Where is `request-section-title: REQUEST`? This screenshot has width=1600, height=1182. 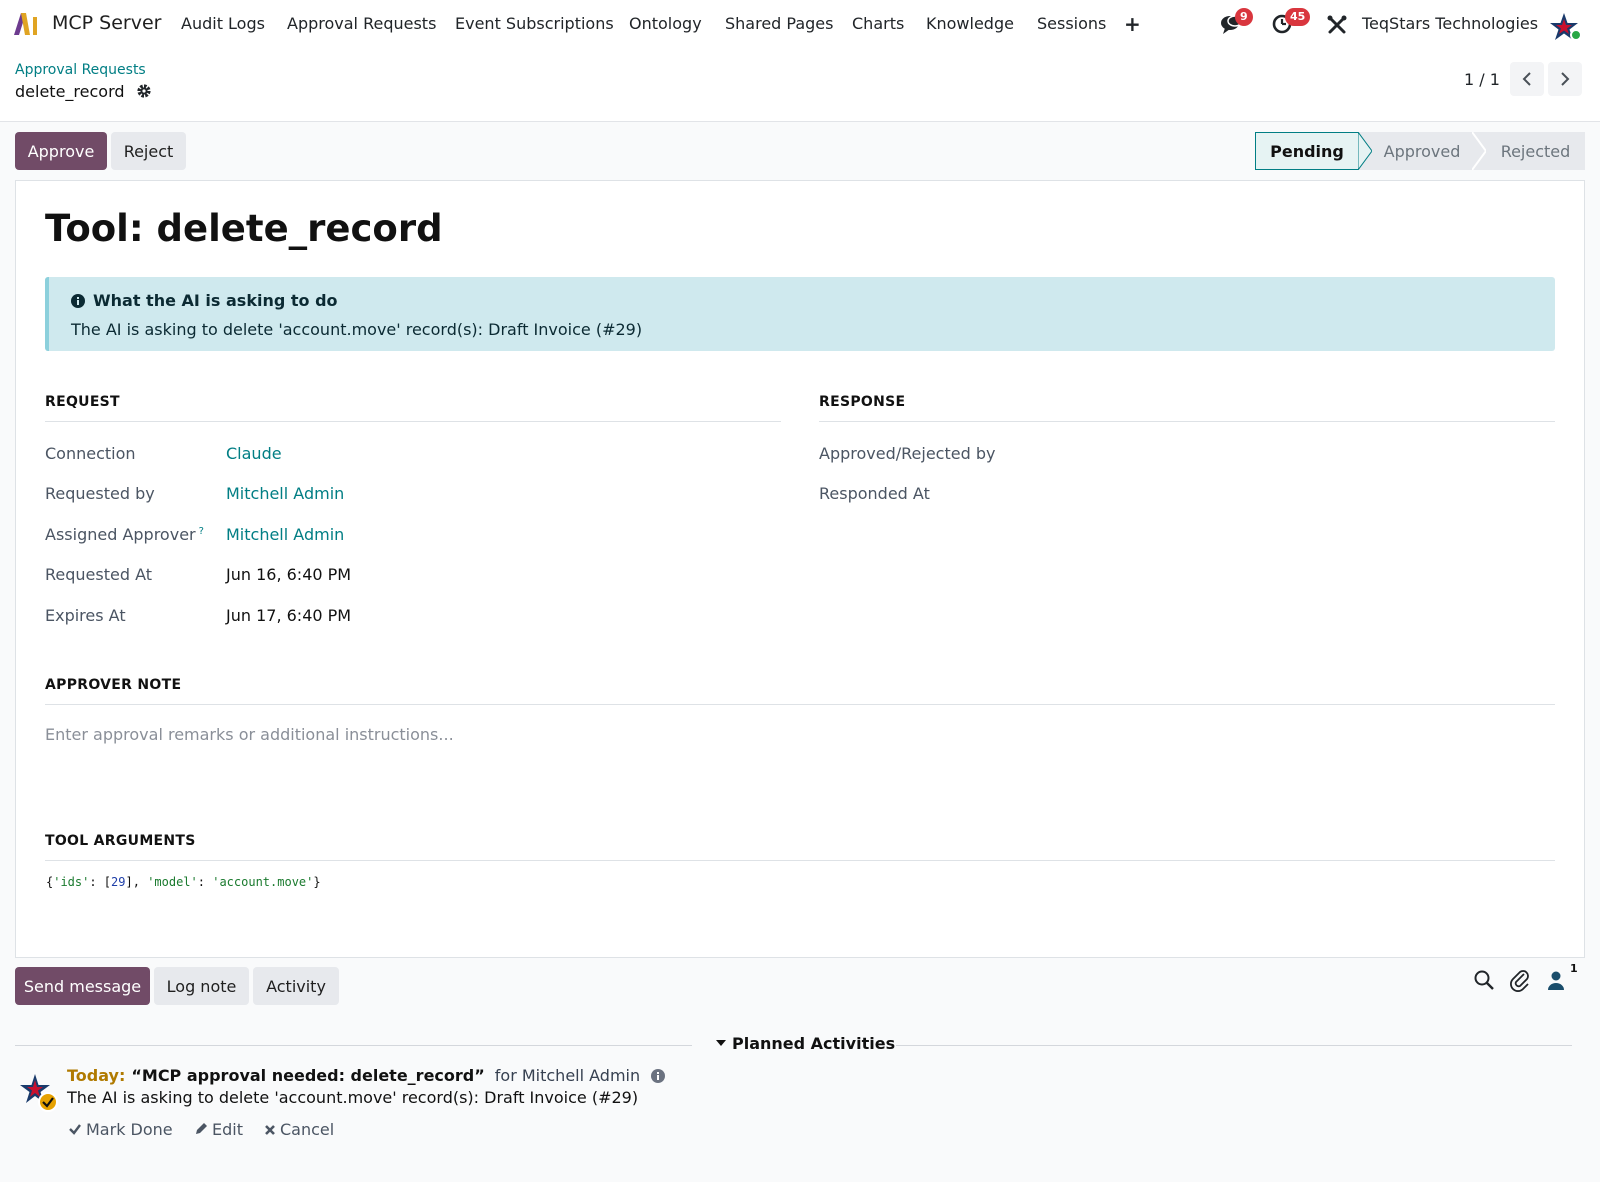 request-section-title: REQUEST is located at coordinates (82, 402).